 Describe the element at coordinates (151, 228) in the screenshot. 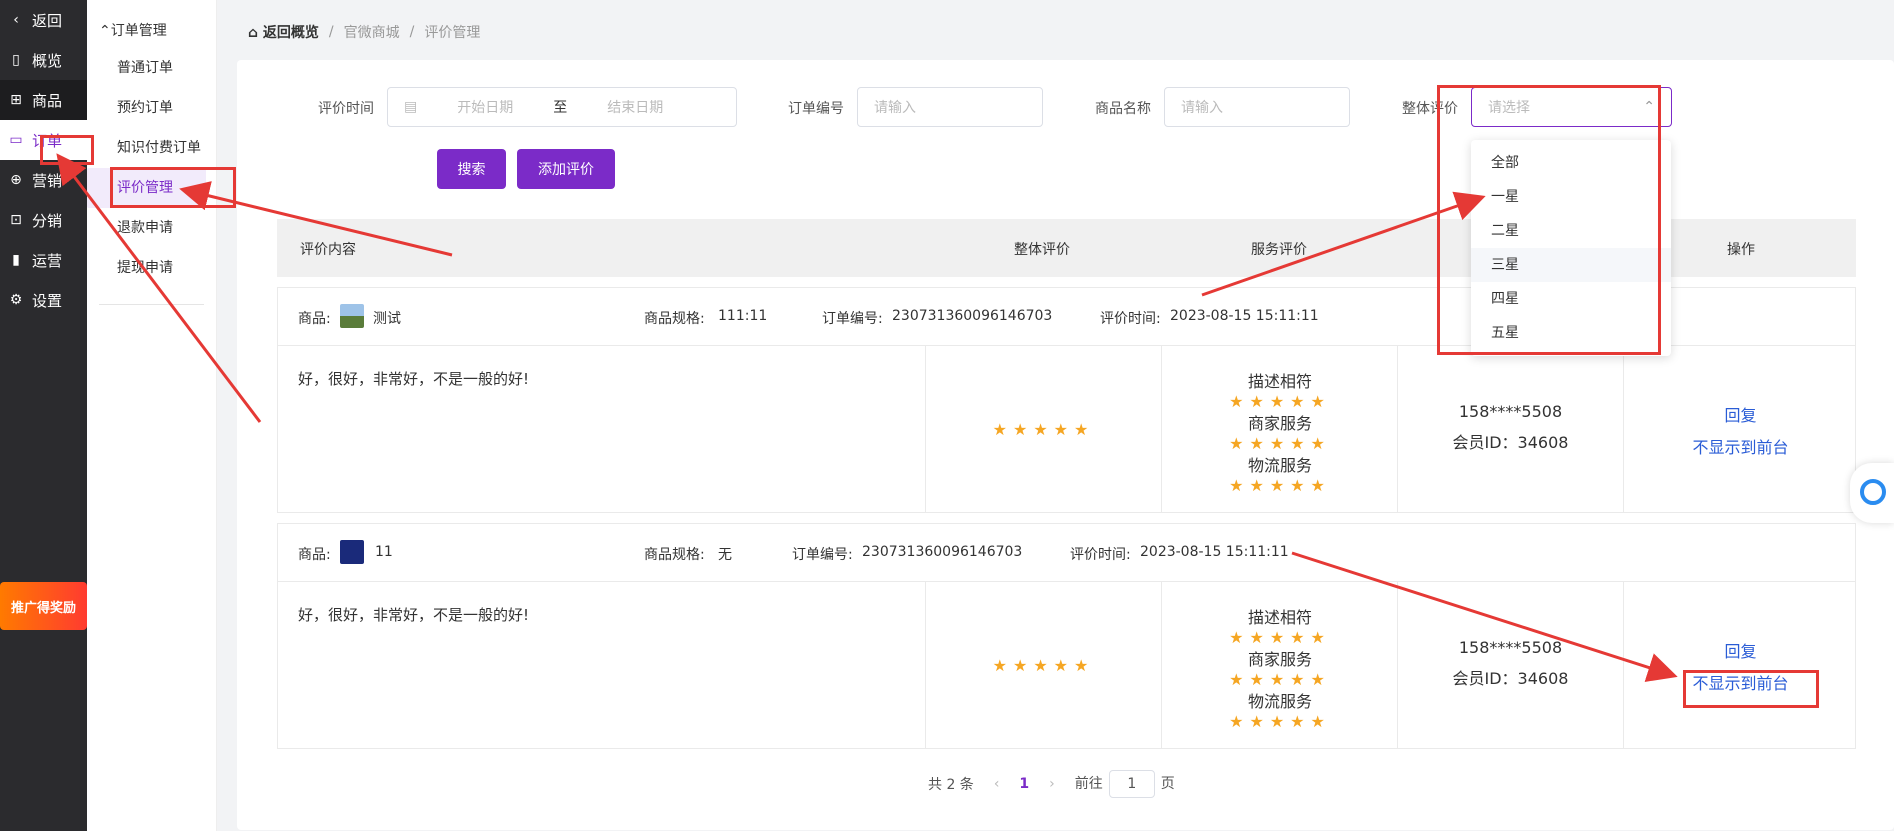

I see `sub-refund: 退款申请` at that location.